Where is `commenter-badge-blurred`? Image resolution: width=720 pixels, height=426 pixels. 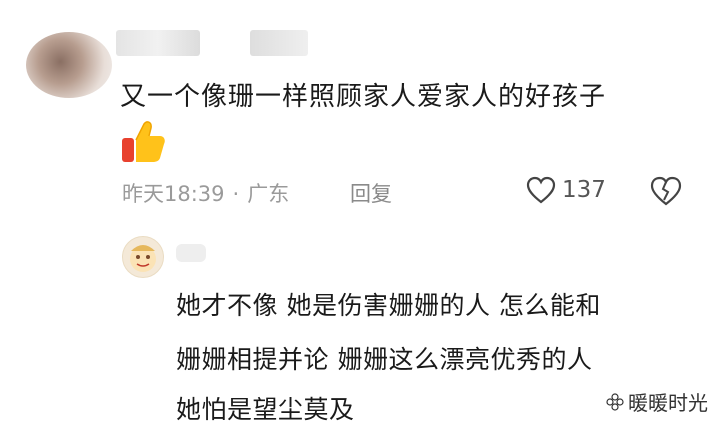 commenter-badge-blurred is located at coordinates (279, 43).